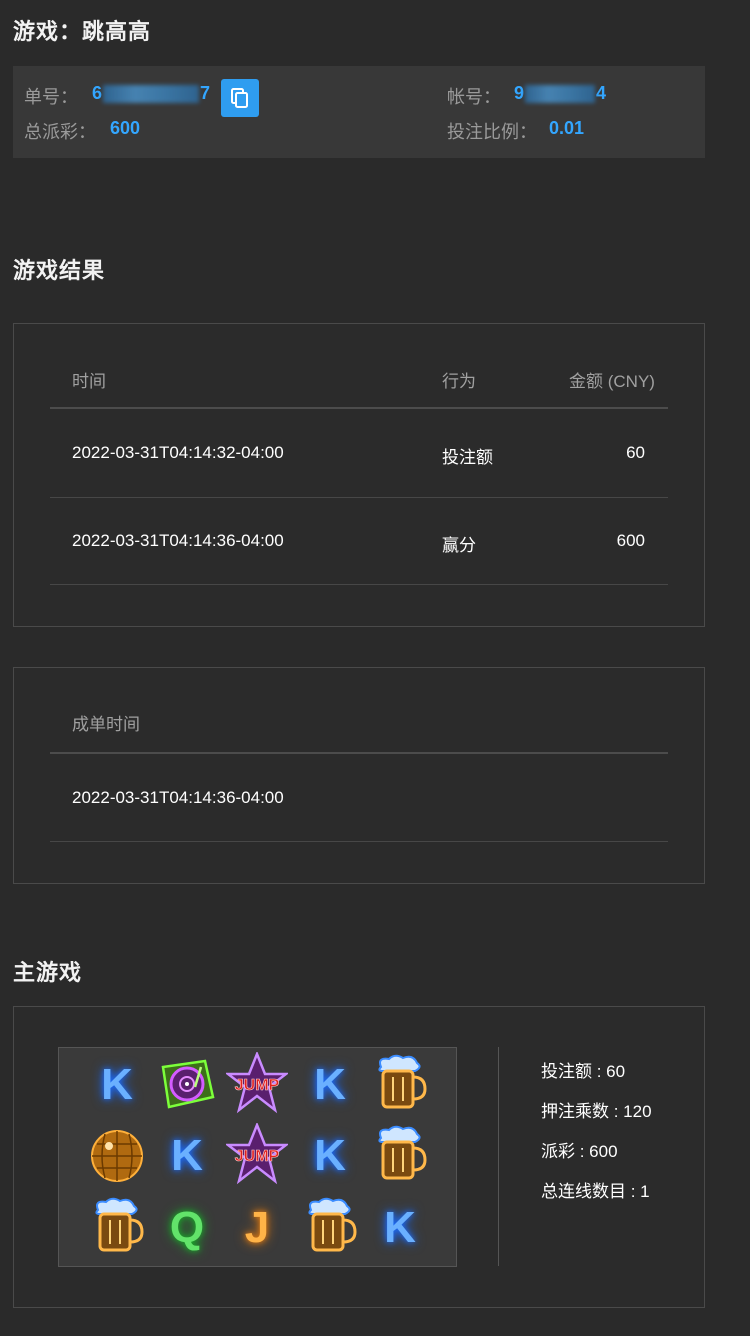  What do you see at coordinates (630, 540) in the screenshot?
I see `row-2-amount: 600` at bounding box center [630, 540].